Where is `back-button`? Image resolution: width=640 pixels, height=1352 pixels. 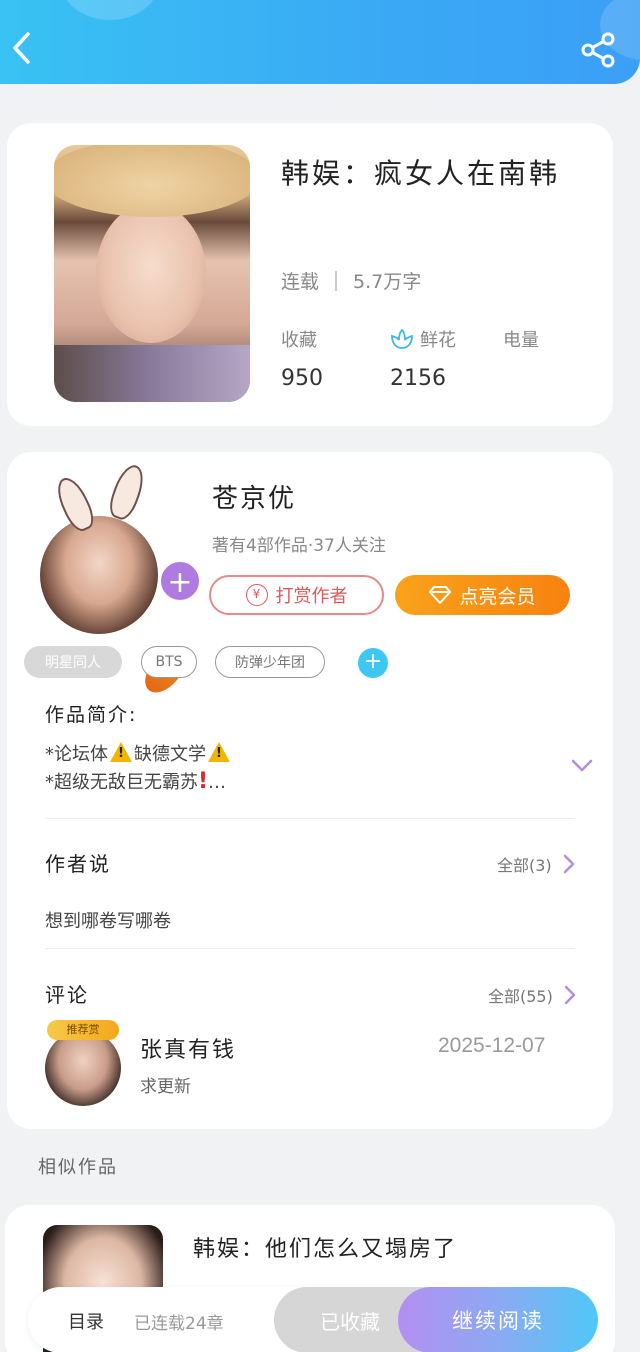 back-button is located at coordinates (22, 48).